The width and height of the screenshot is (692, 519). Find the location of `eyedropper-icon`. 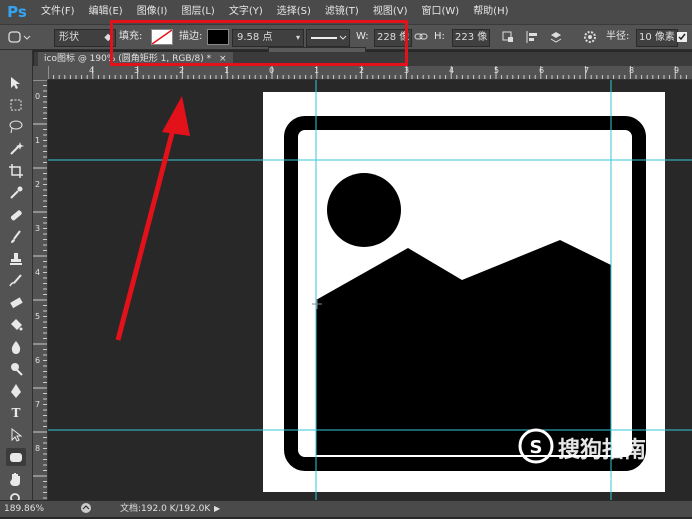

eyedropper-icon is located at coordinates (16, 193).